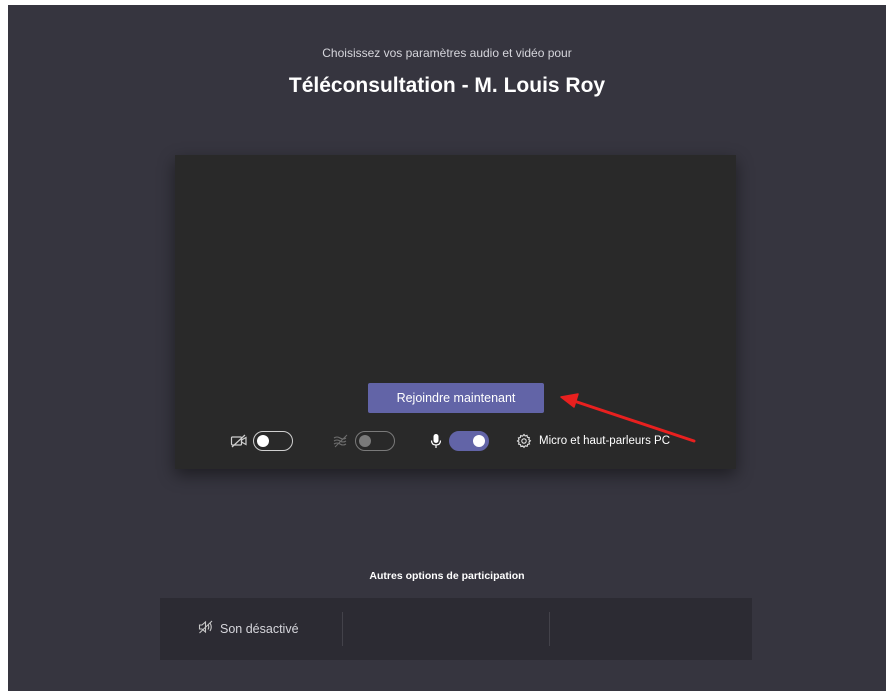 Image resolution: width=886 pixels, height=691 pixels. Describe the element at coordinates (605, 441) in the screenshot. I see `device-settings-label: Micro et haut-parleurs PC` at that location.